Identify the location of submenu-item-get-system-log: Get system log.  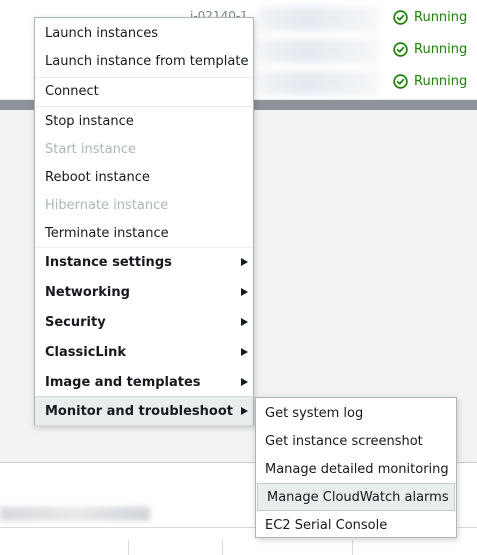
(356, 413).